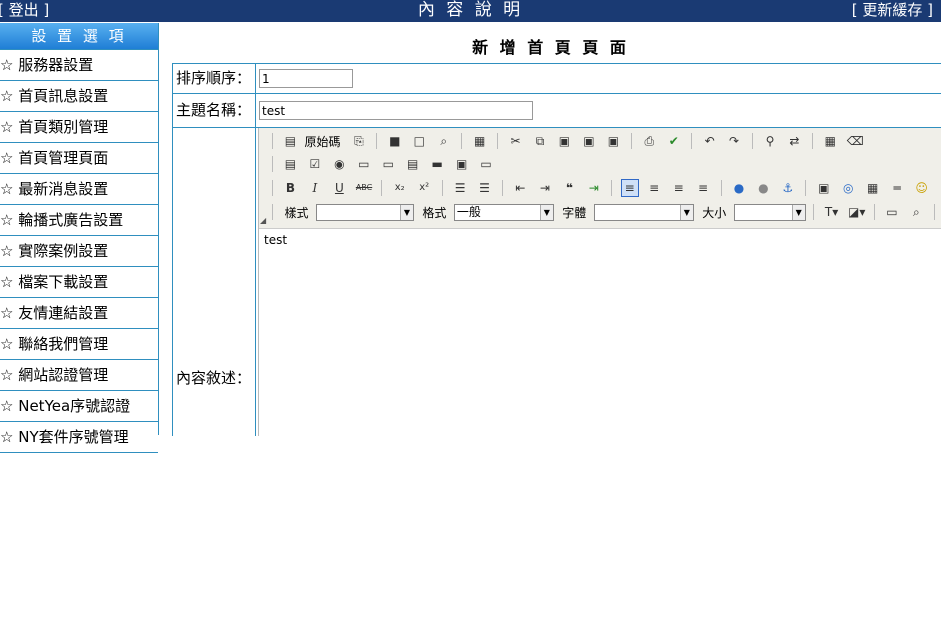 The image size is (941, 628). I want to click on size-select: ▼, so click(769, 212).